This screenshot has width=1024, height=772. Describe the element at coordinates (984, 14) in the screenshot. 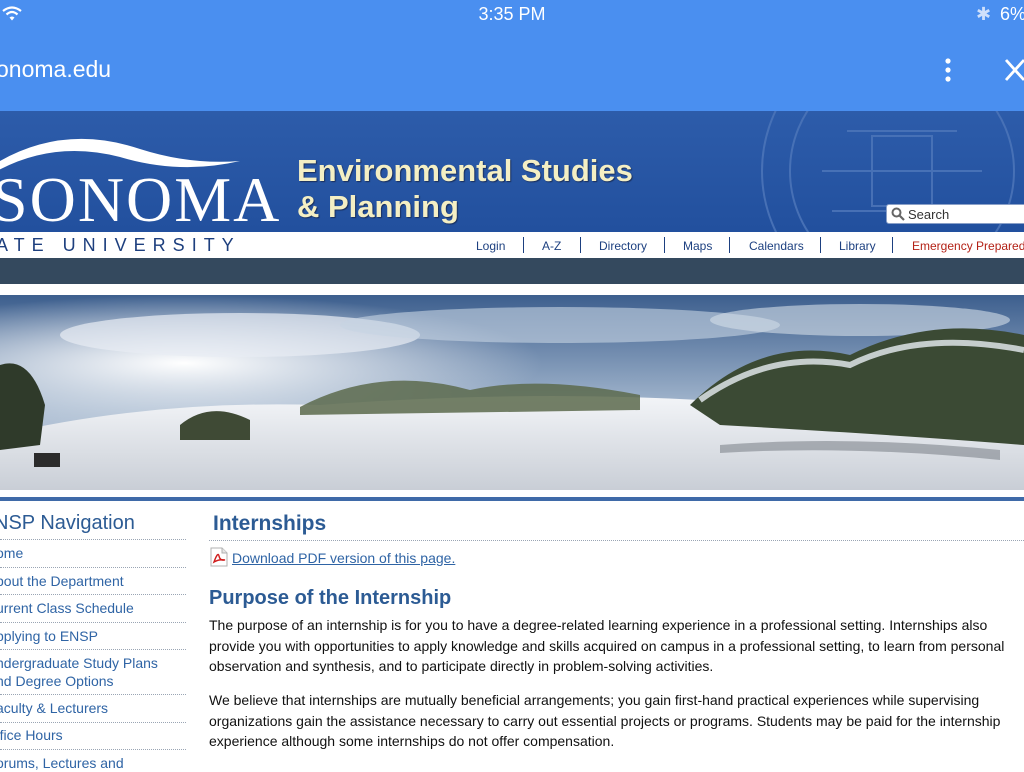

I see `bluetooth-icon: ✱` at that location.